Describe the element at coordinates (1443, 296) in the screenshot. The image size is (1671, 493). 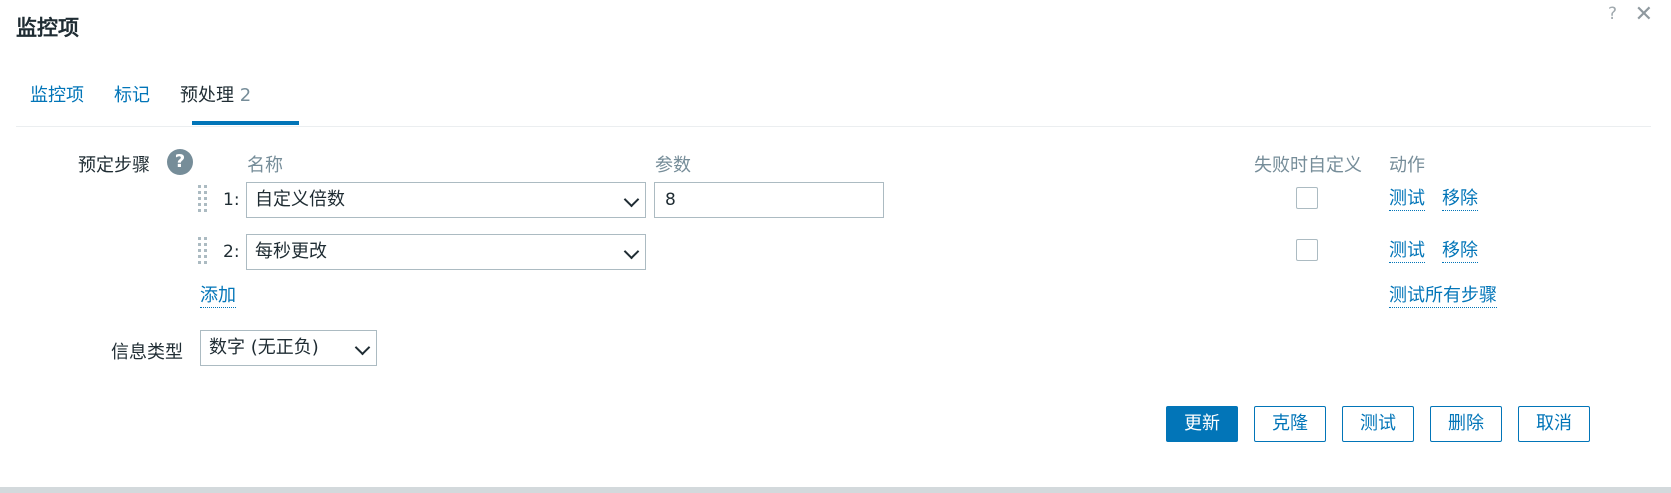
I see `test-all-steps-link: 测试所有步骤` at that location.